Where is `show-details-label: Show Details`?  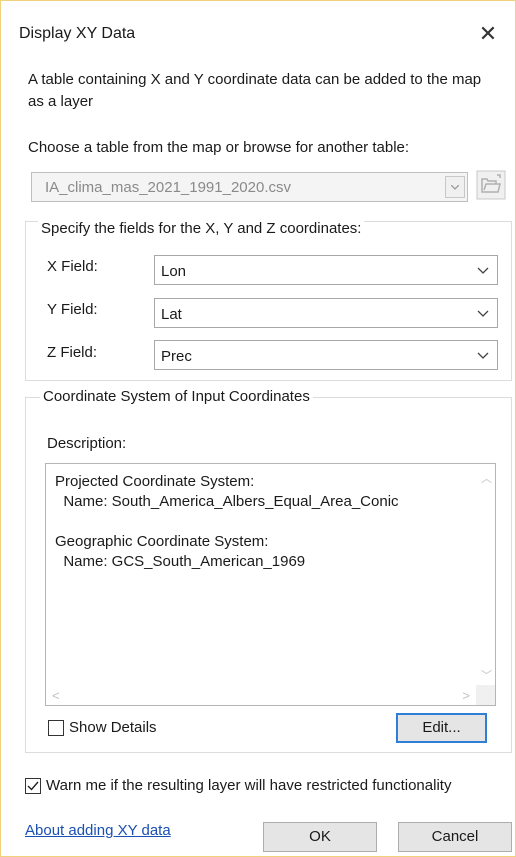
show-details-label: Show Details is located at coordinates (113, 727).